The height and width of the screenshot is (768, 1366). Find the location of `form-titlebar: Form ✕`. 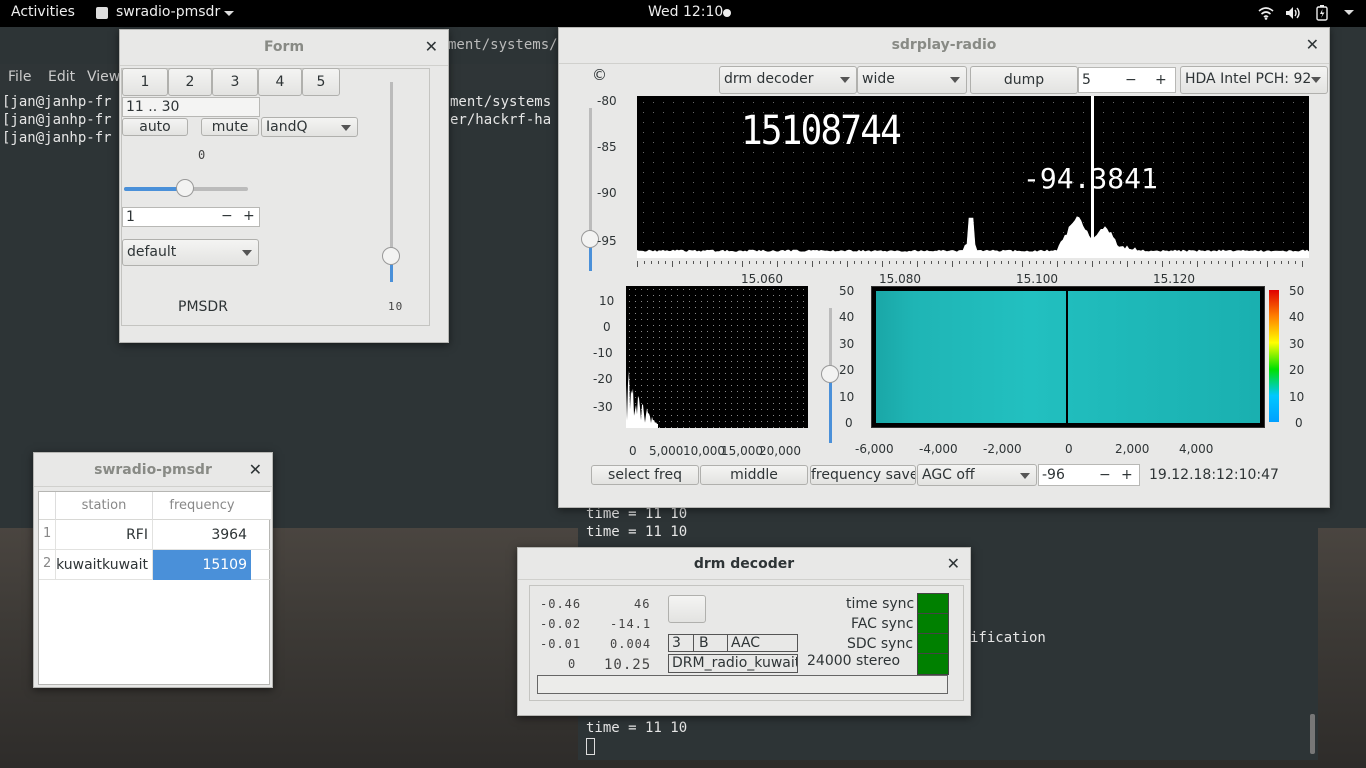

form-titlebar: Form ✕ is located at coordinates (284, 48).